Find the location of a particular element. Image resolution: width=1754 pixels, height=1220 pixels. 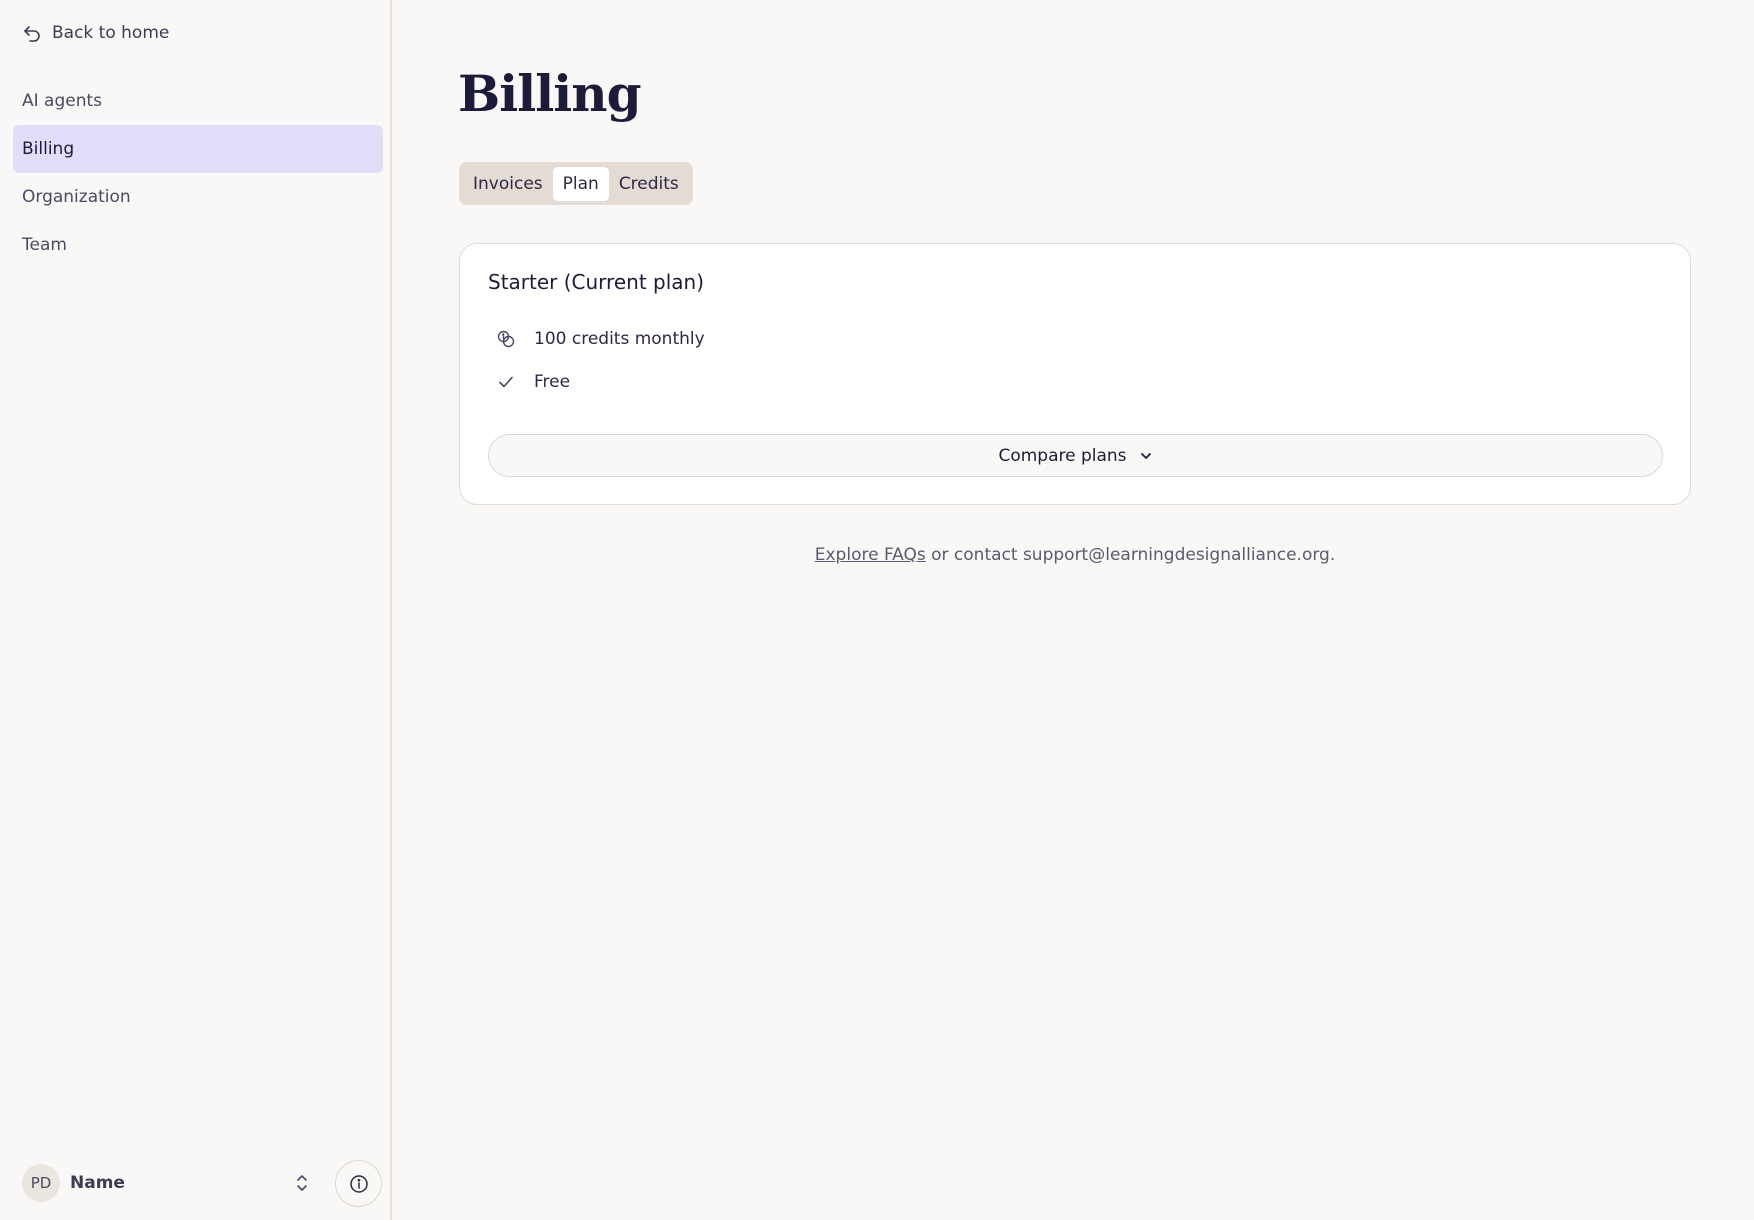

sidebar-item-organization: Organization is located at coordinates (198, 197).